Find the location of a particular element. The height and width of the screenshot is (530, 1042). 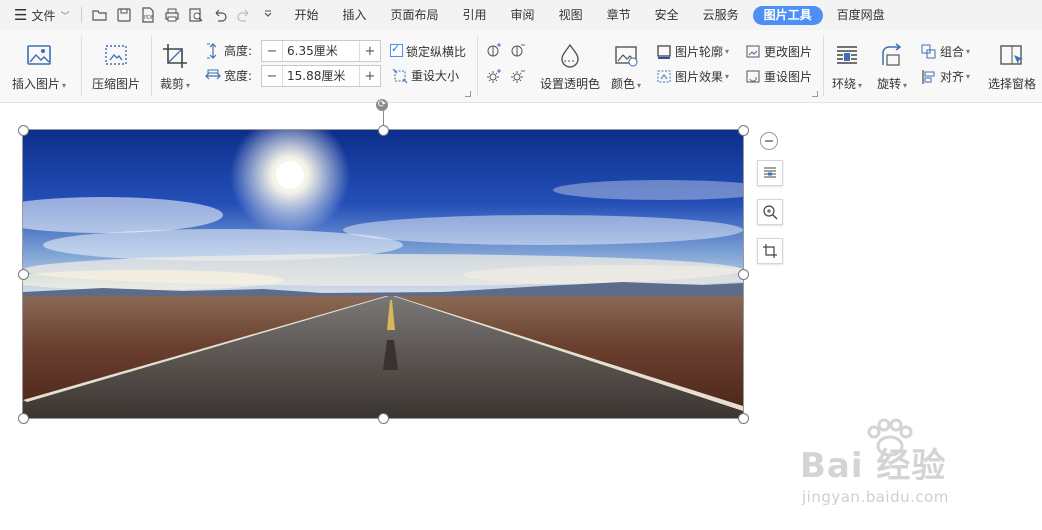

decrease-contrast-icon is located at coordinates (518, 51).